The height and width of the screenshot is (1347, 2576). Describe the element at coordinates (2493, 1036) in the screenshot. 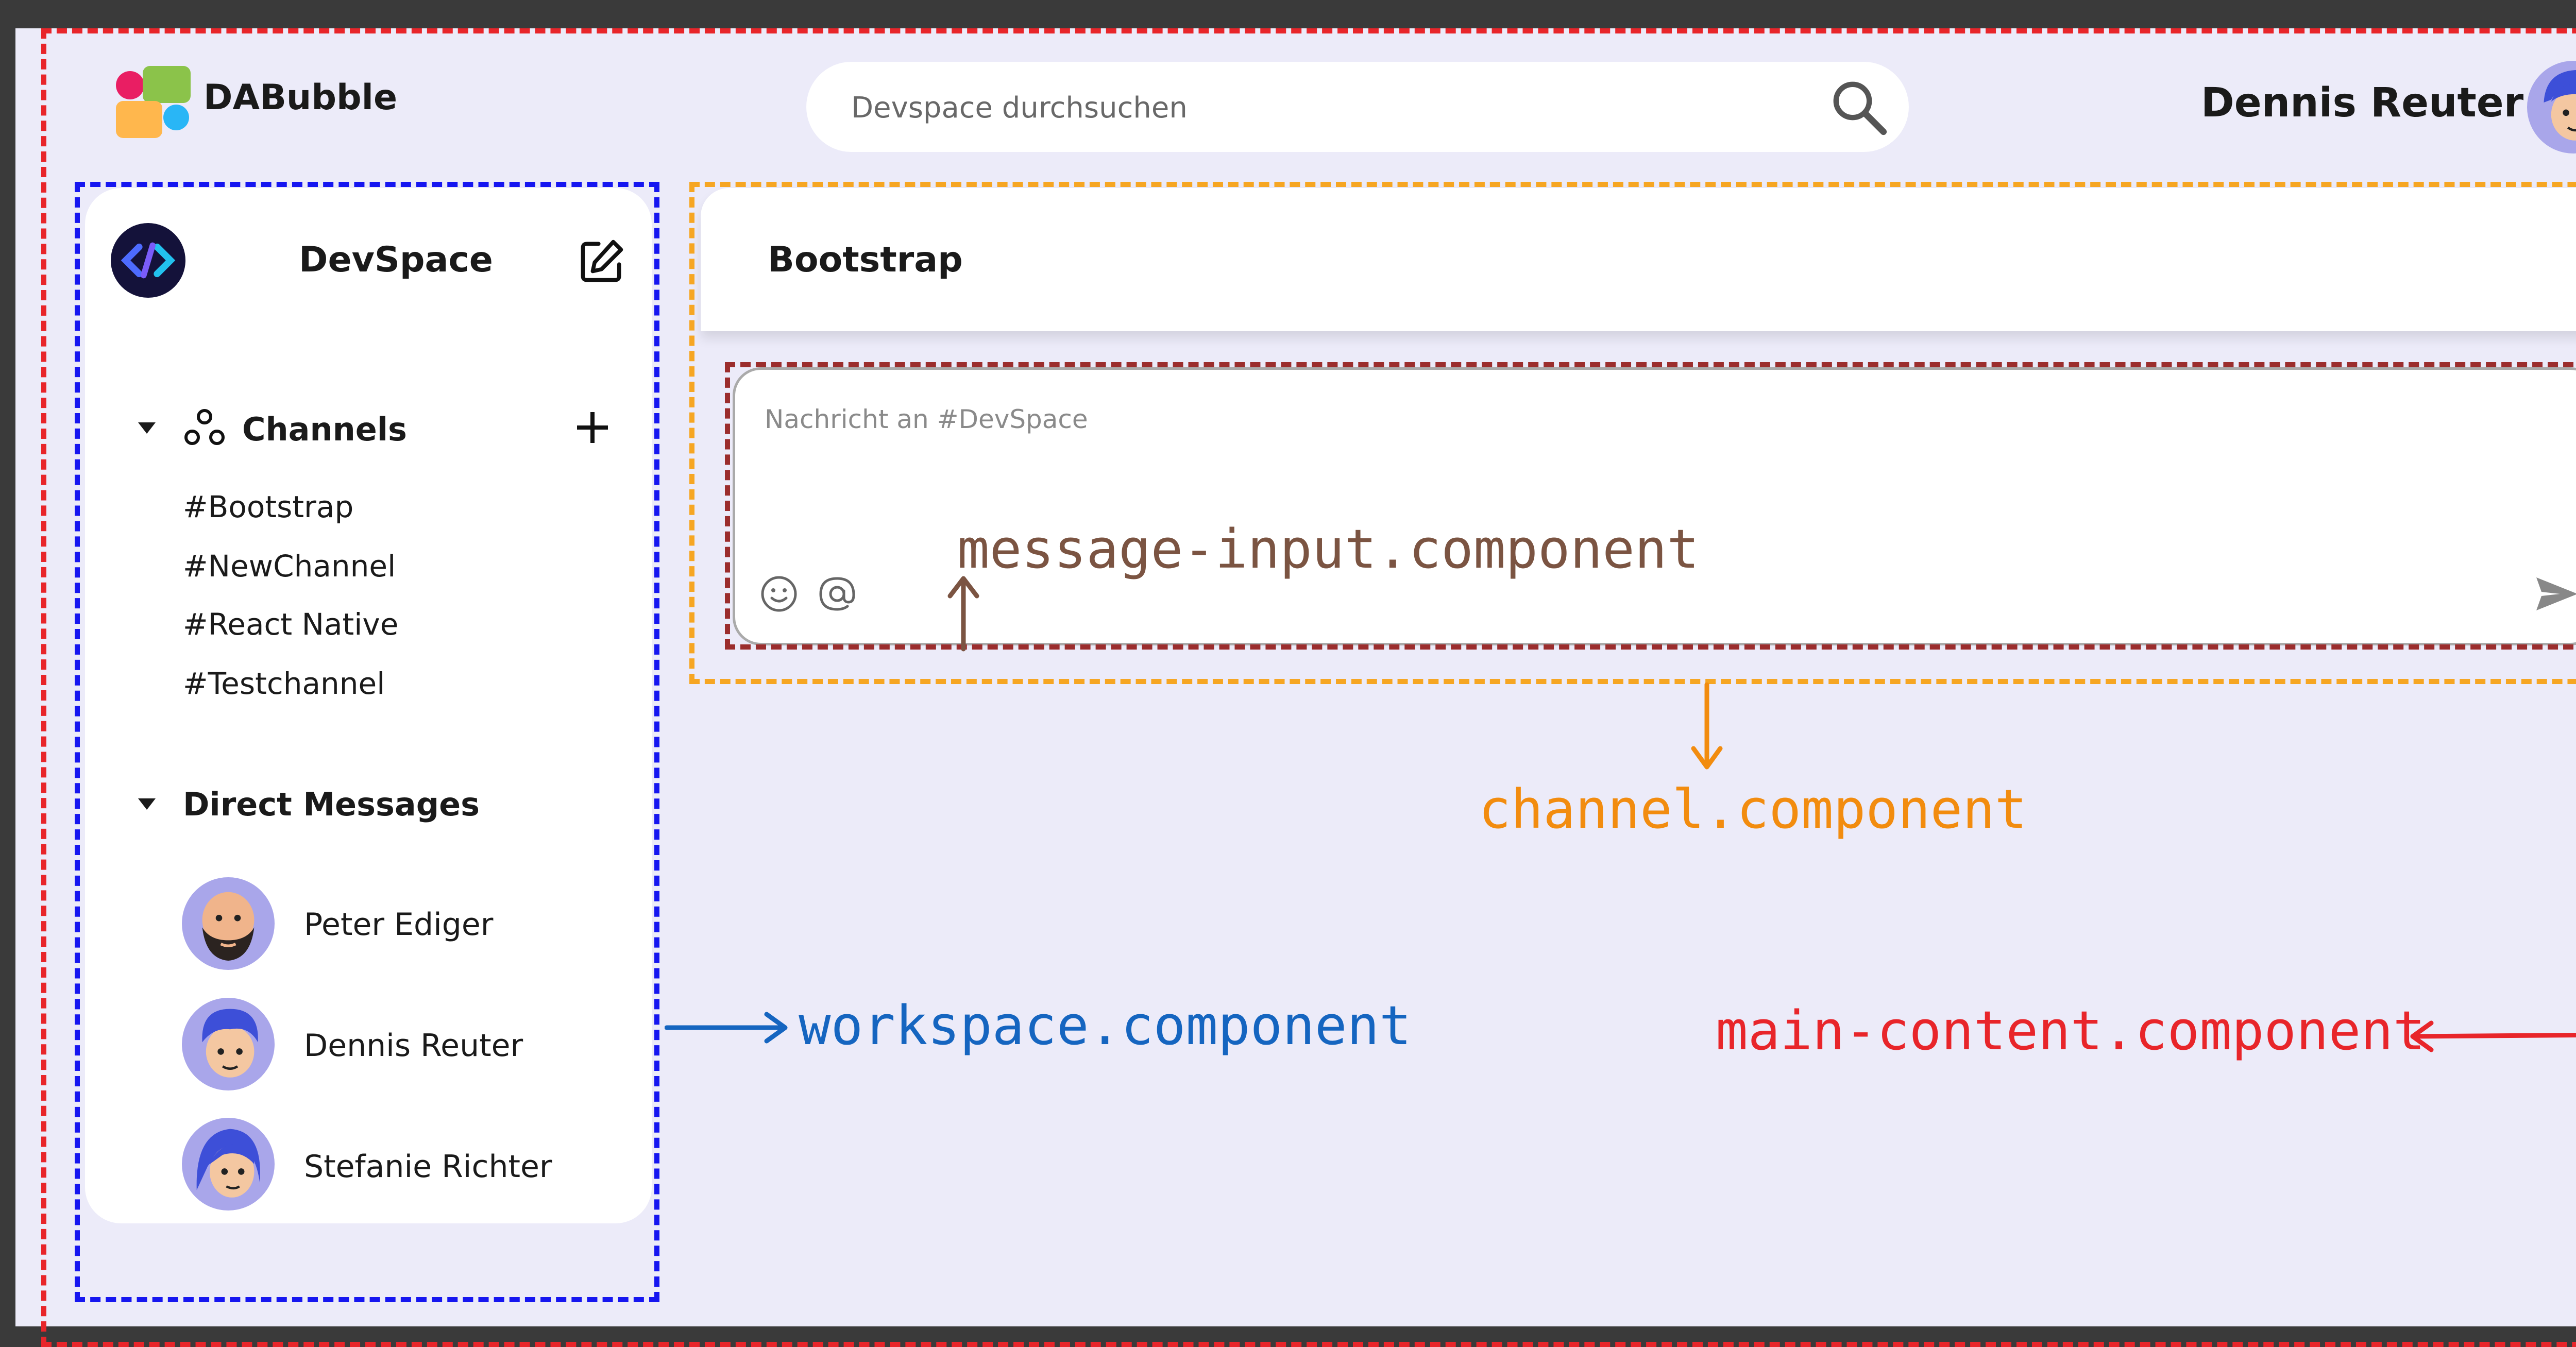

I see `arrow-main-content` at that location.